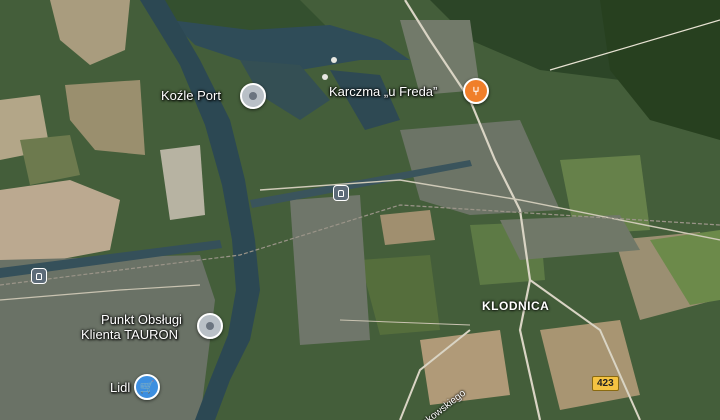  I want to click on place-label-karczma: Karczma „u Freda”, so click(383, 91).